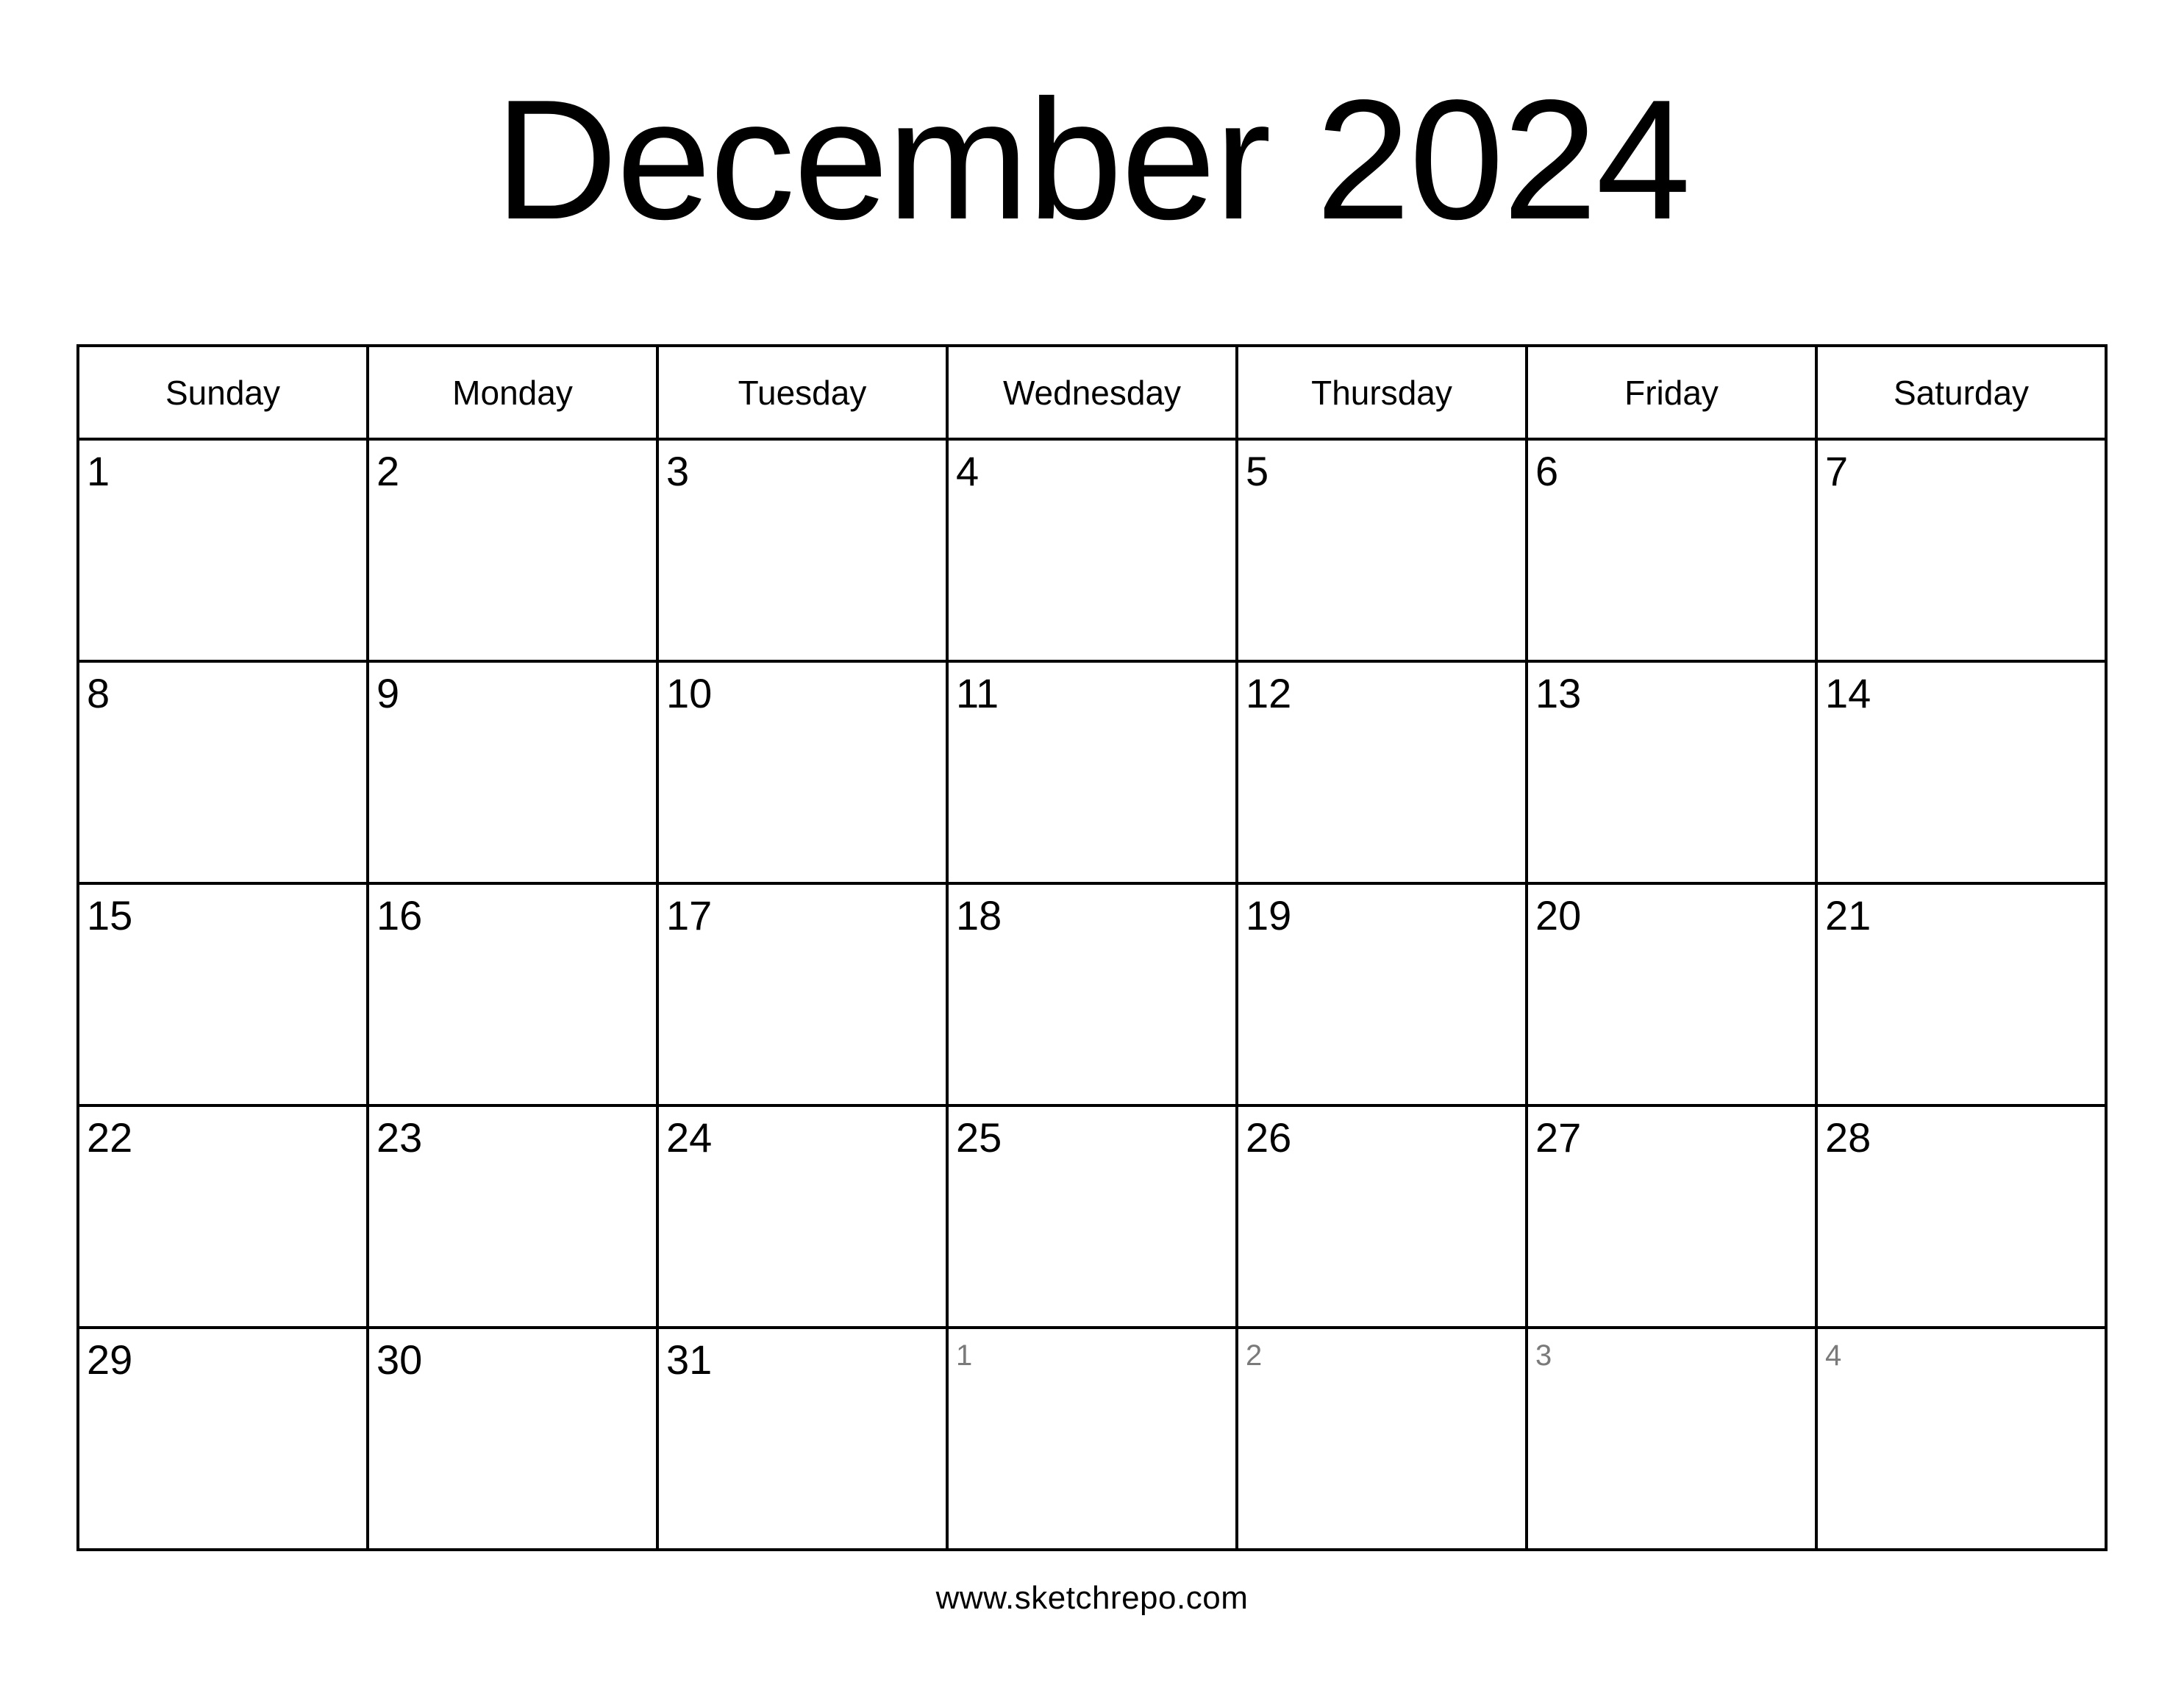 This screenshot has width=2184, height=1688. I want to click on footer-website-label: www.sketchrepo.com, so click(1092, 1598).